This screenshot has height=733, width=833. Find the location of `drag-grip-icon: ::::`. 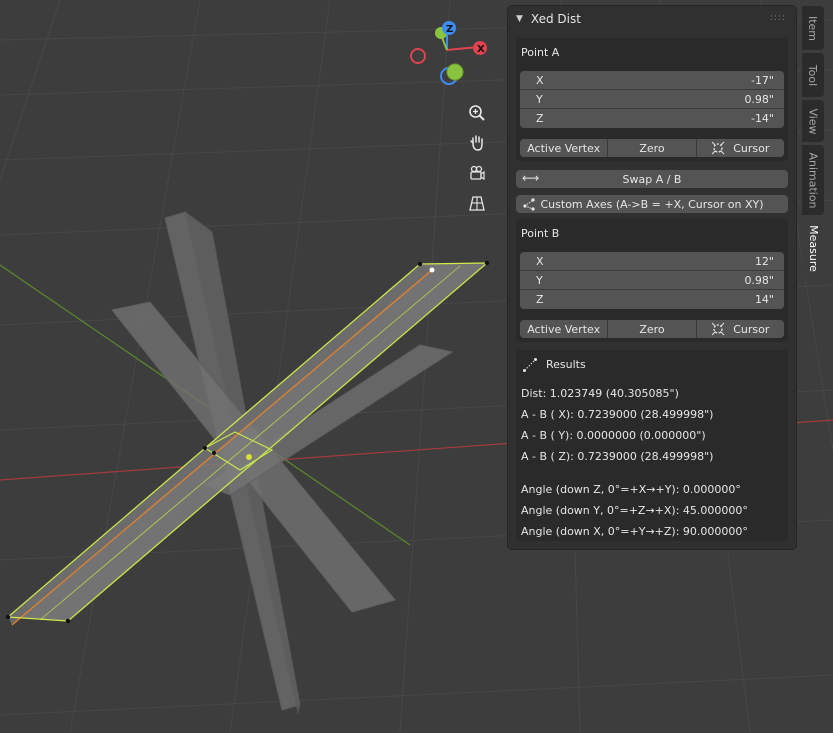

drag-grip-icon: :::: is located at coordinates (778, 18).